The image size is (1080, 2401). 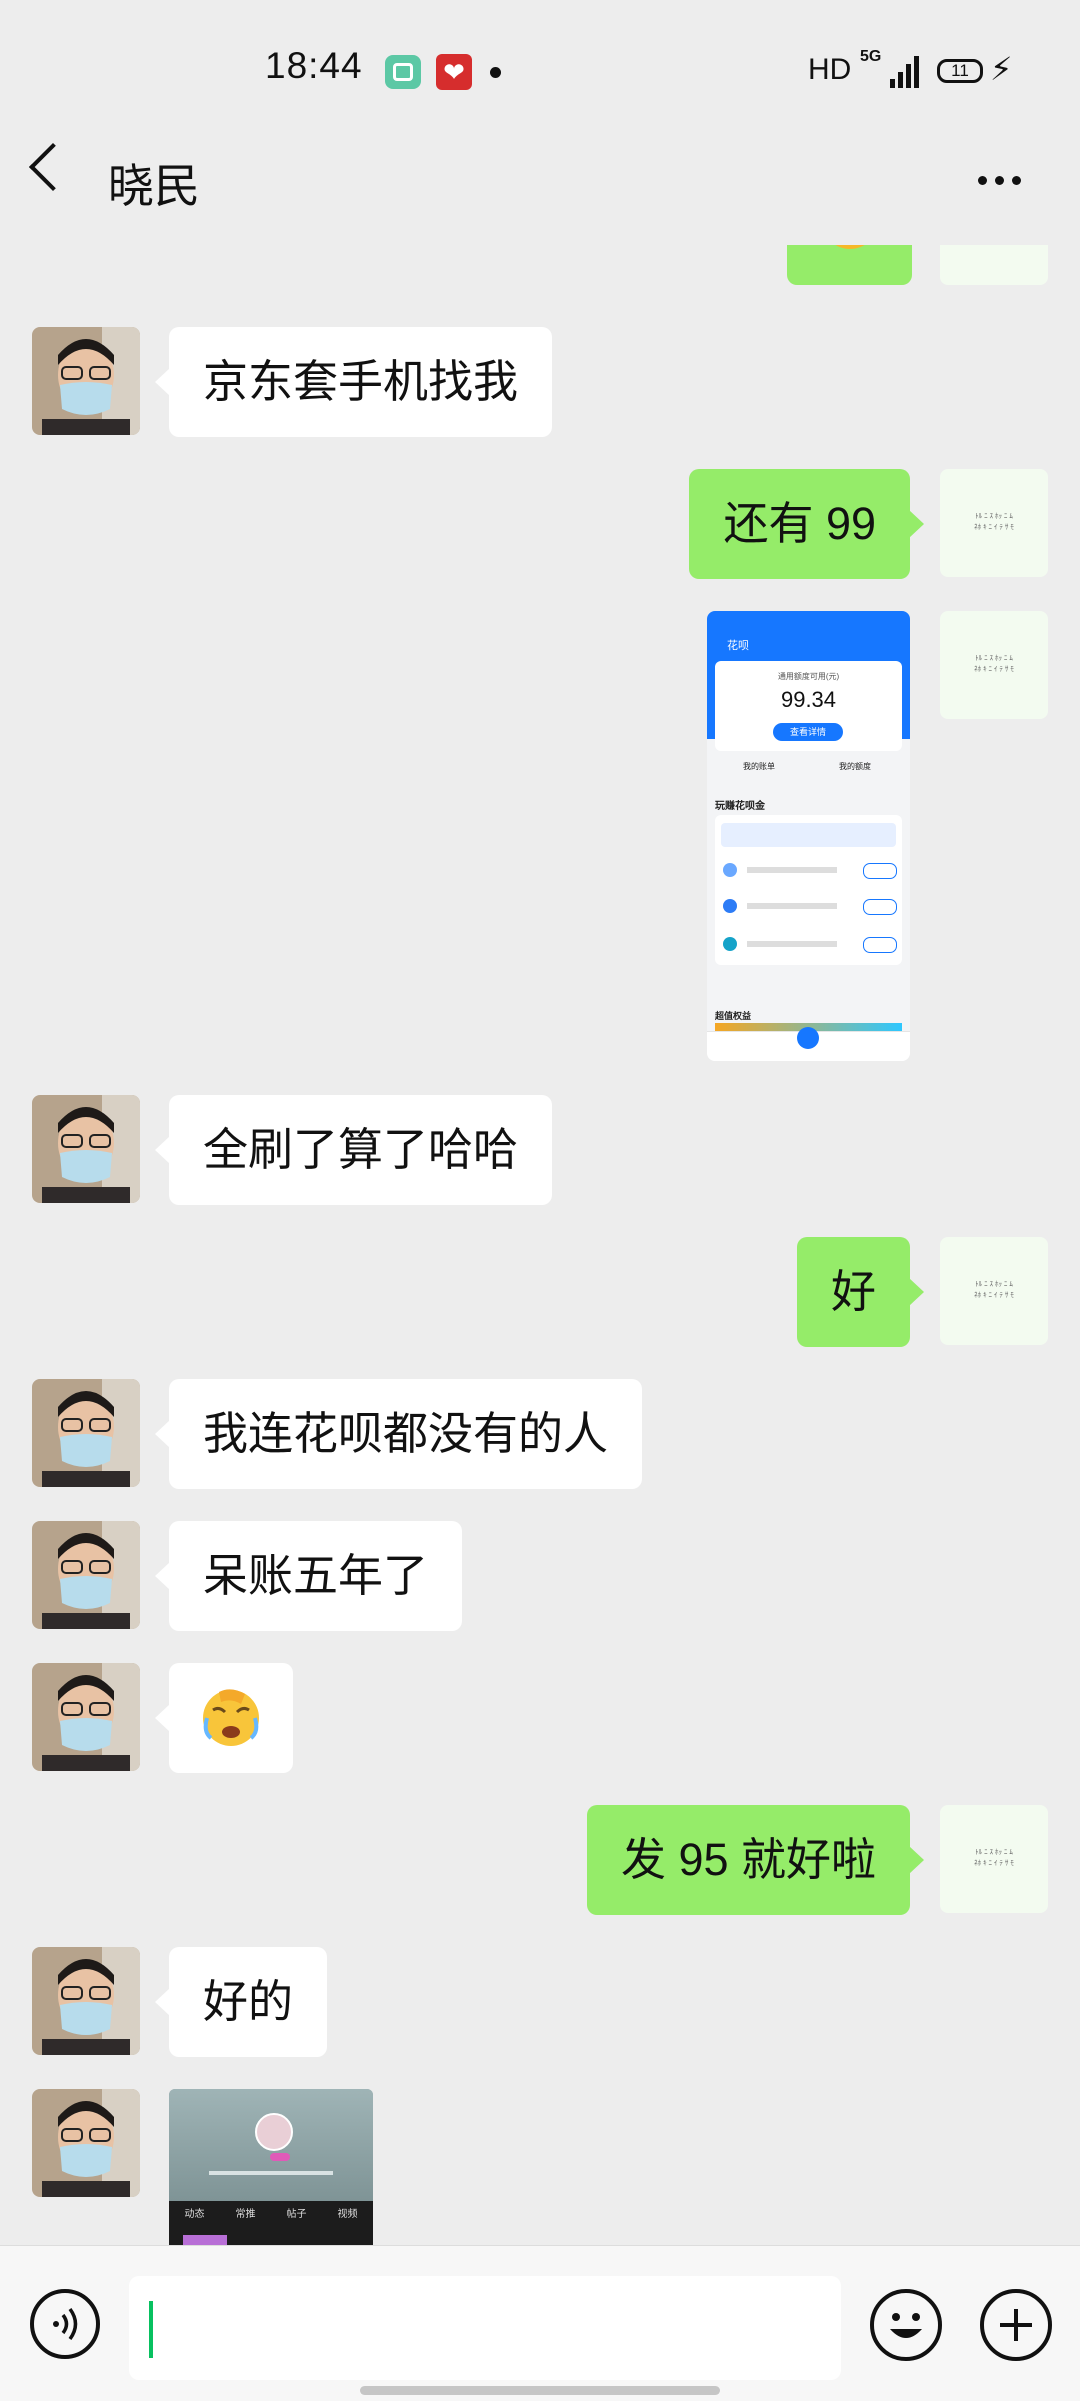 I want to click on message-bubble: 好, so click(x=860, y=1292).